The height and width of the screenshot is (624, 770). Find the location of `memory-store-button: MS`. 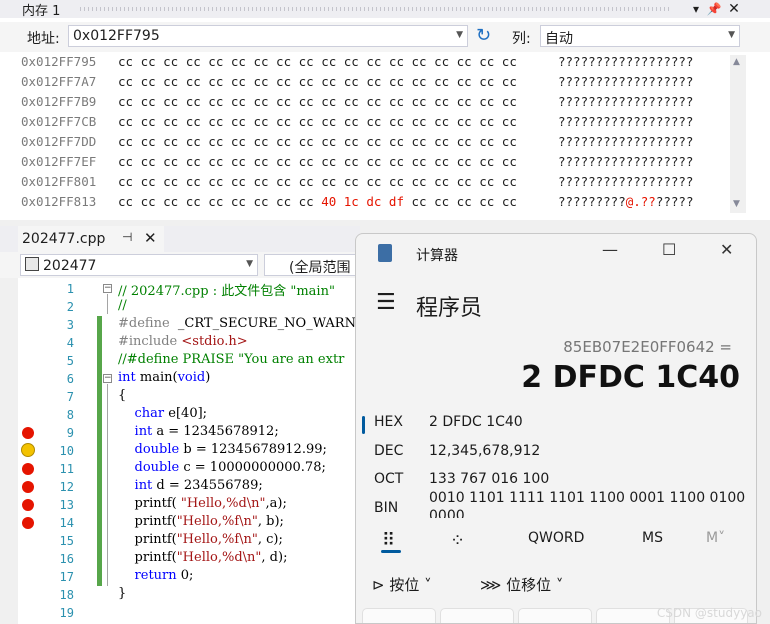

memory-store-button: MS is located at coordinates (652, 538).